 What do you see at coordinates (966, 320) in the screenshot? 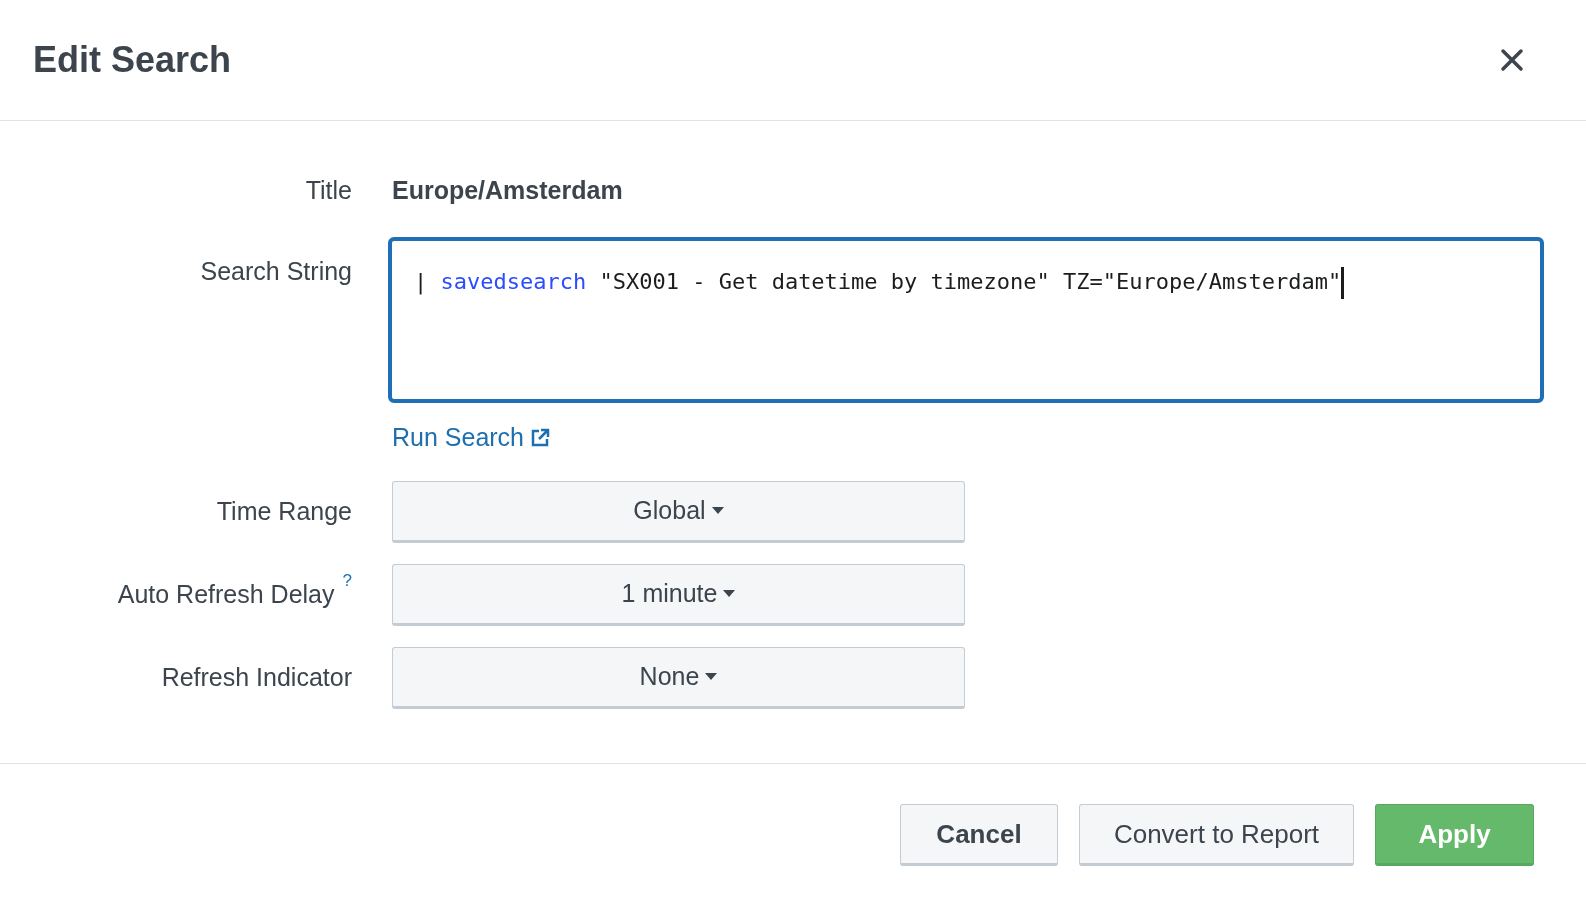
I see `search-string-field: | savedsearch "SX001 - Get datetime by timezone" TZ="Europe/Amsterdam"` at bounding box center [966, 320].